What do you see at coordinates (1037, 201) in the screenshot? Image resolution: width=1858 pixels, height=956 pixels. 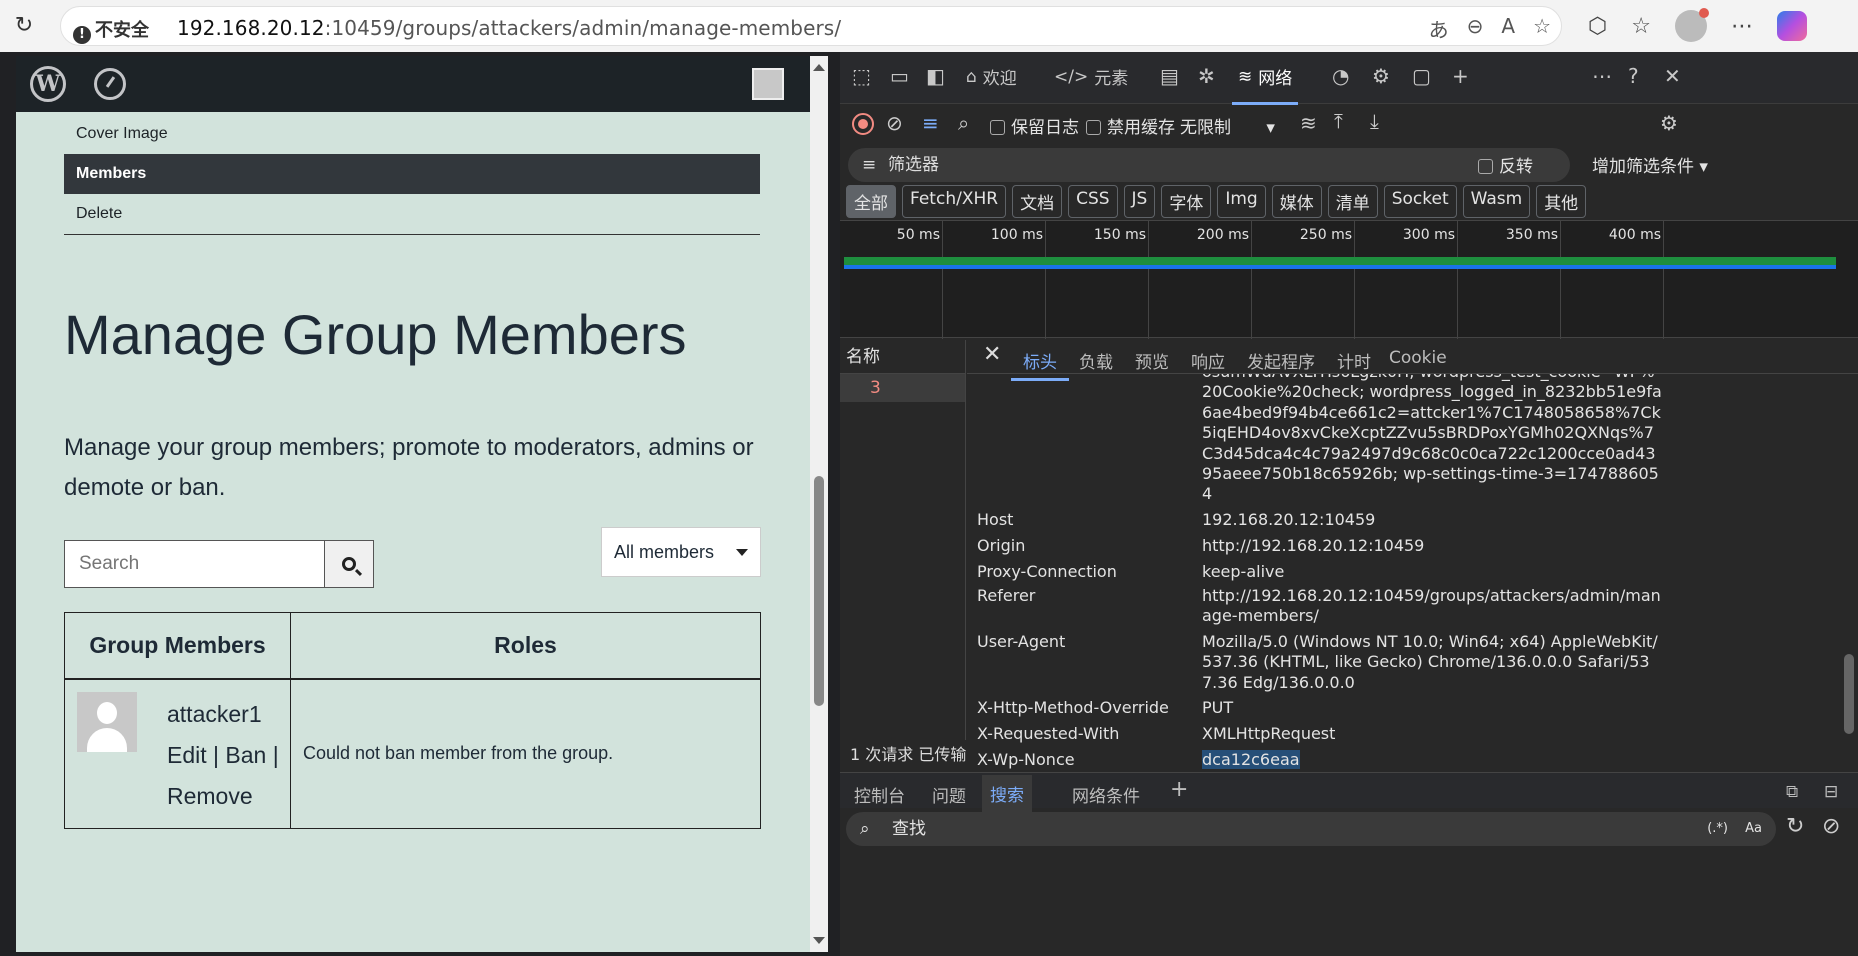 I see `type-filter-doc: 文档` at bounding box center [1037, 201].